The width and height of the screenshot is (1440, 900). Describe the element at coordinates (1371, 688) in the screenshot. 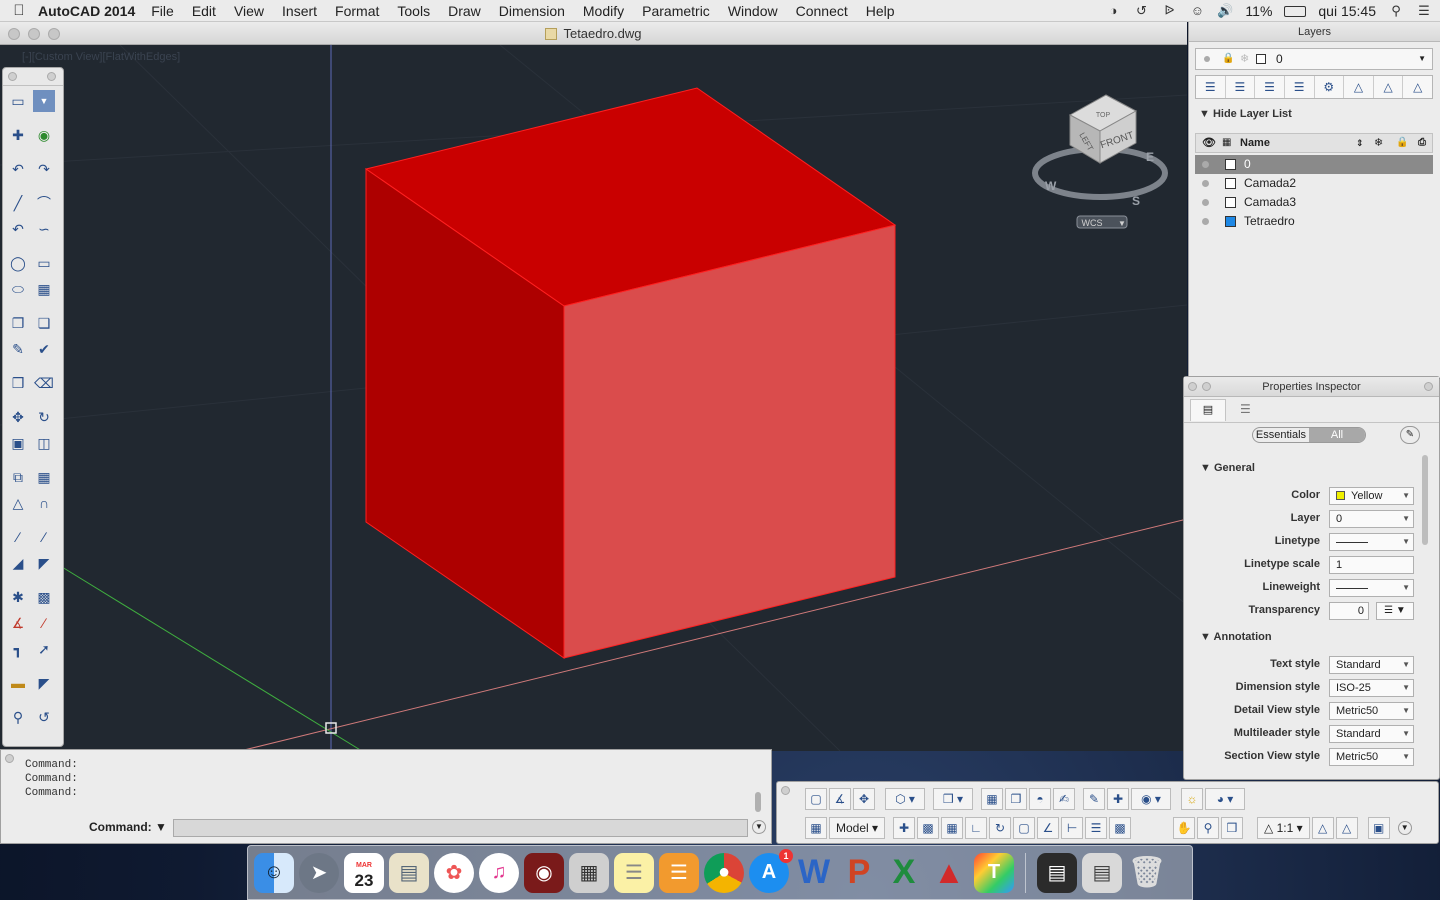

I see `dimension-style-dropdown: ISO-25 ▼` at that location.